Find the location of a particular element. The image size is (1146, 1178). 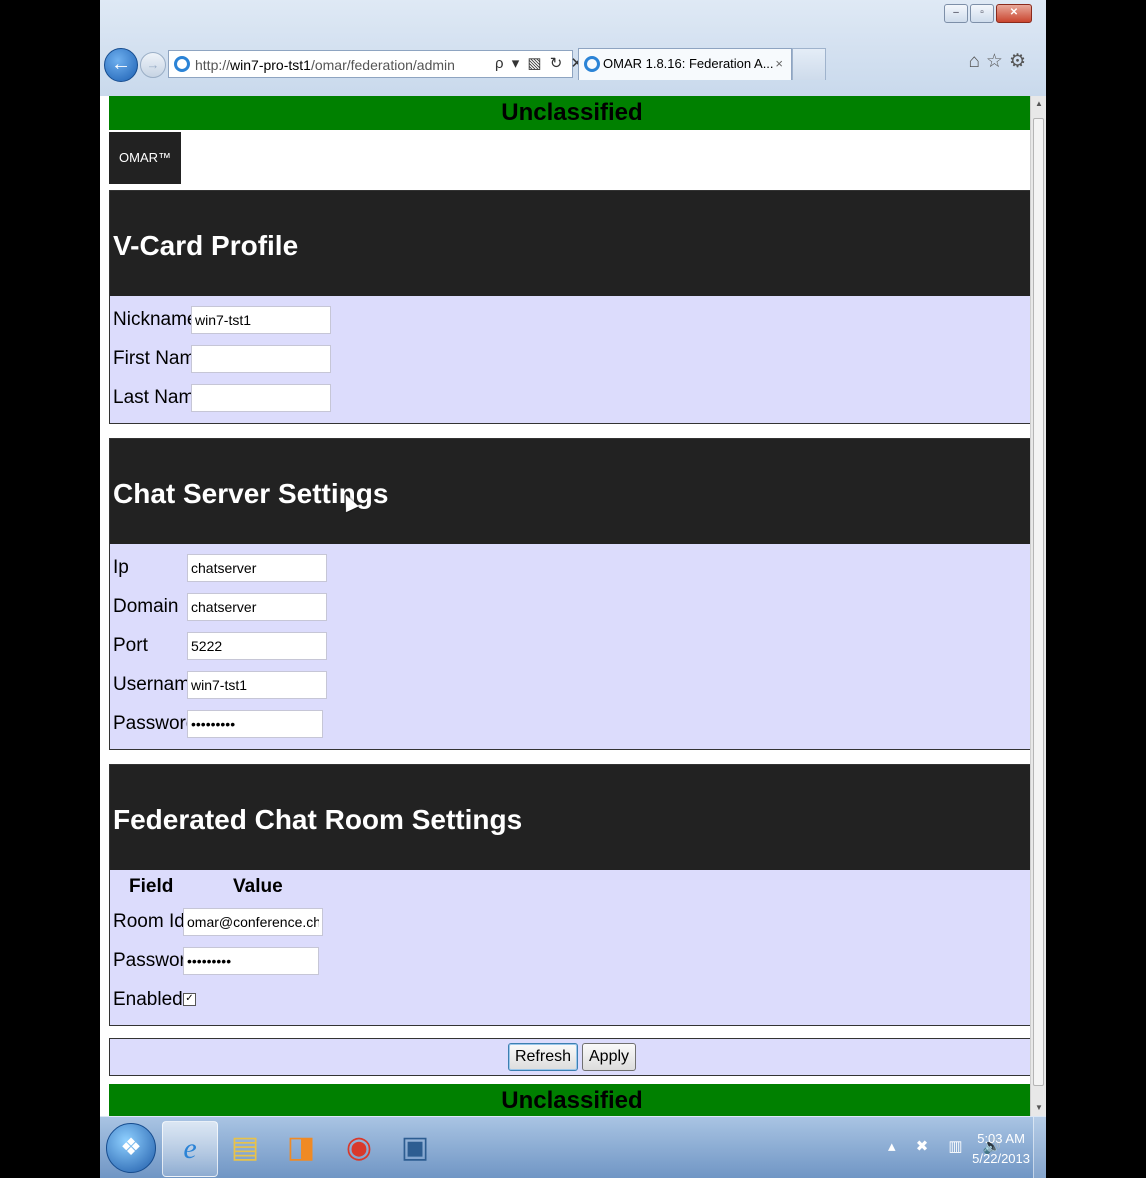

refresh-button: Refresh is located at coordinates (542, 1057).